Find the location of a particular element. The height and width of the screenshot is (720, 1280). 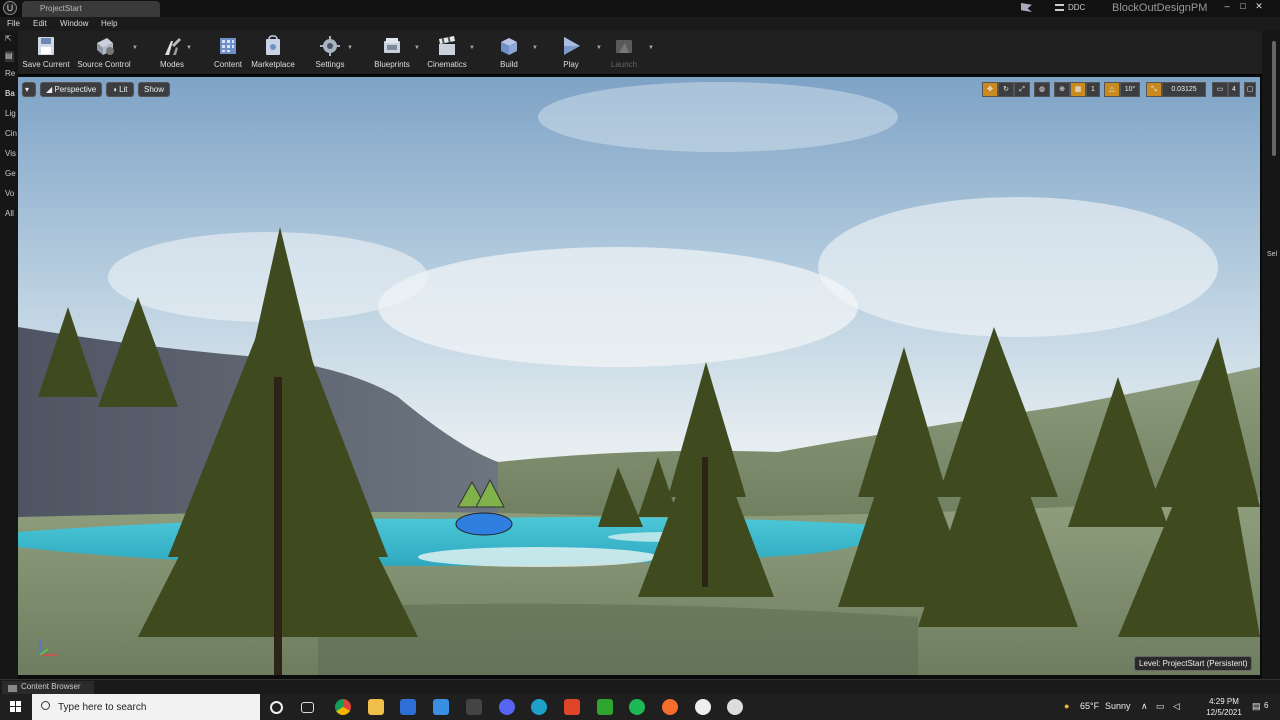

content-icon is located at coordinates (228, 46).